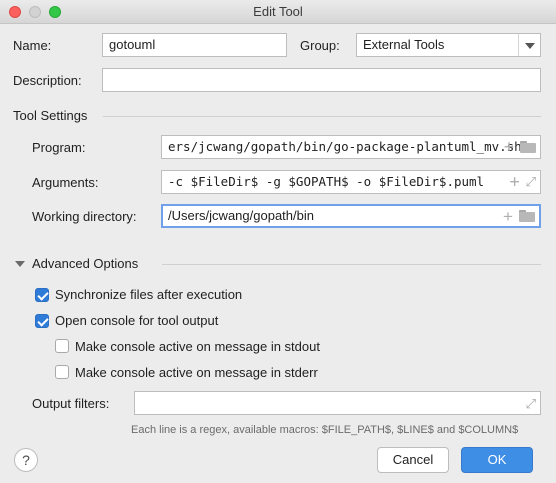 This screenshot has width=556, height=483. Describe the element at coordinates (148, 294) in the screenshot. I see `sync-files-label: Synchronize files after execution` at that location.